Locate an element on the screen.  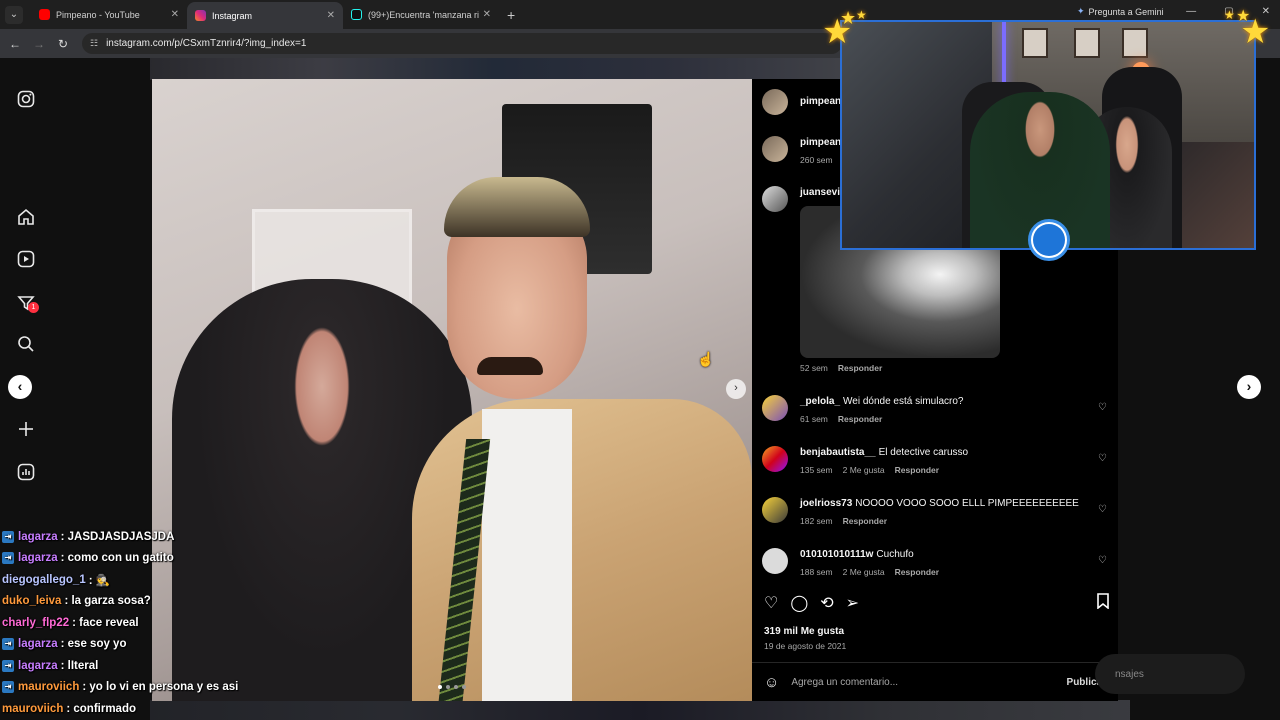
chat-message: mauroviich: confirmado is located at coordinates (137, 709).